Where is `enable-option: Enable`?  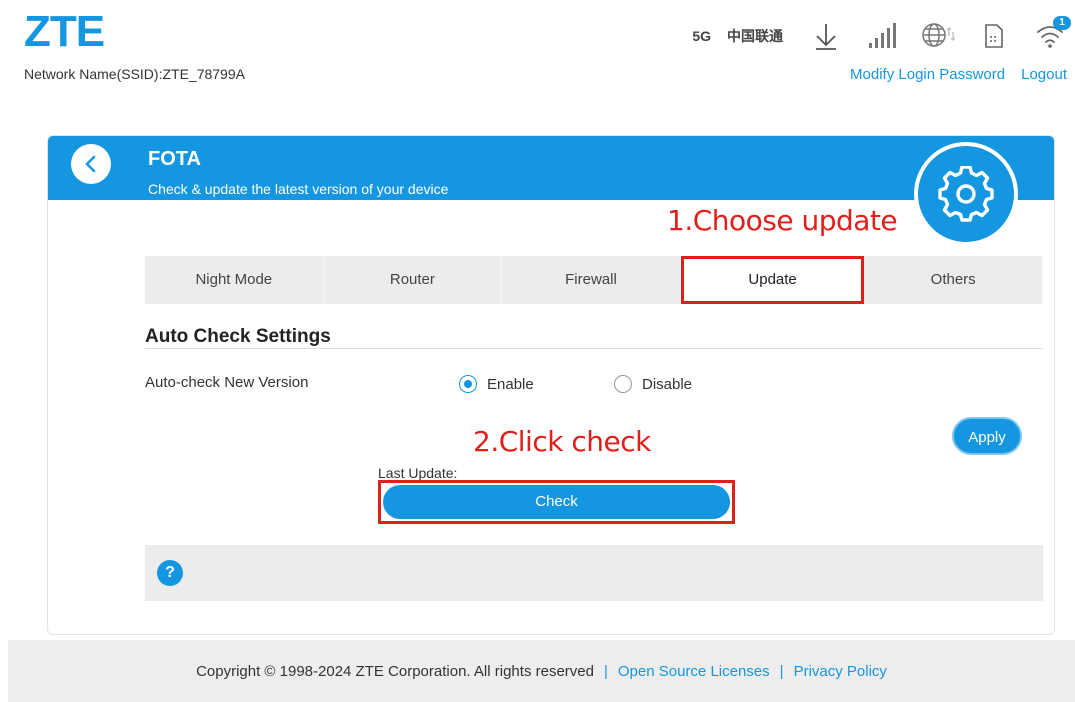
enable-option: Enable is located at coordinates (496, 384).